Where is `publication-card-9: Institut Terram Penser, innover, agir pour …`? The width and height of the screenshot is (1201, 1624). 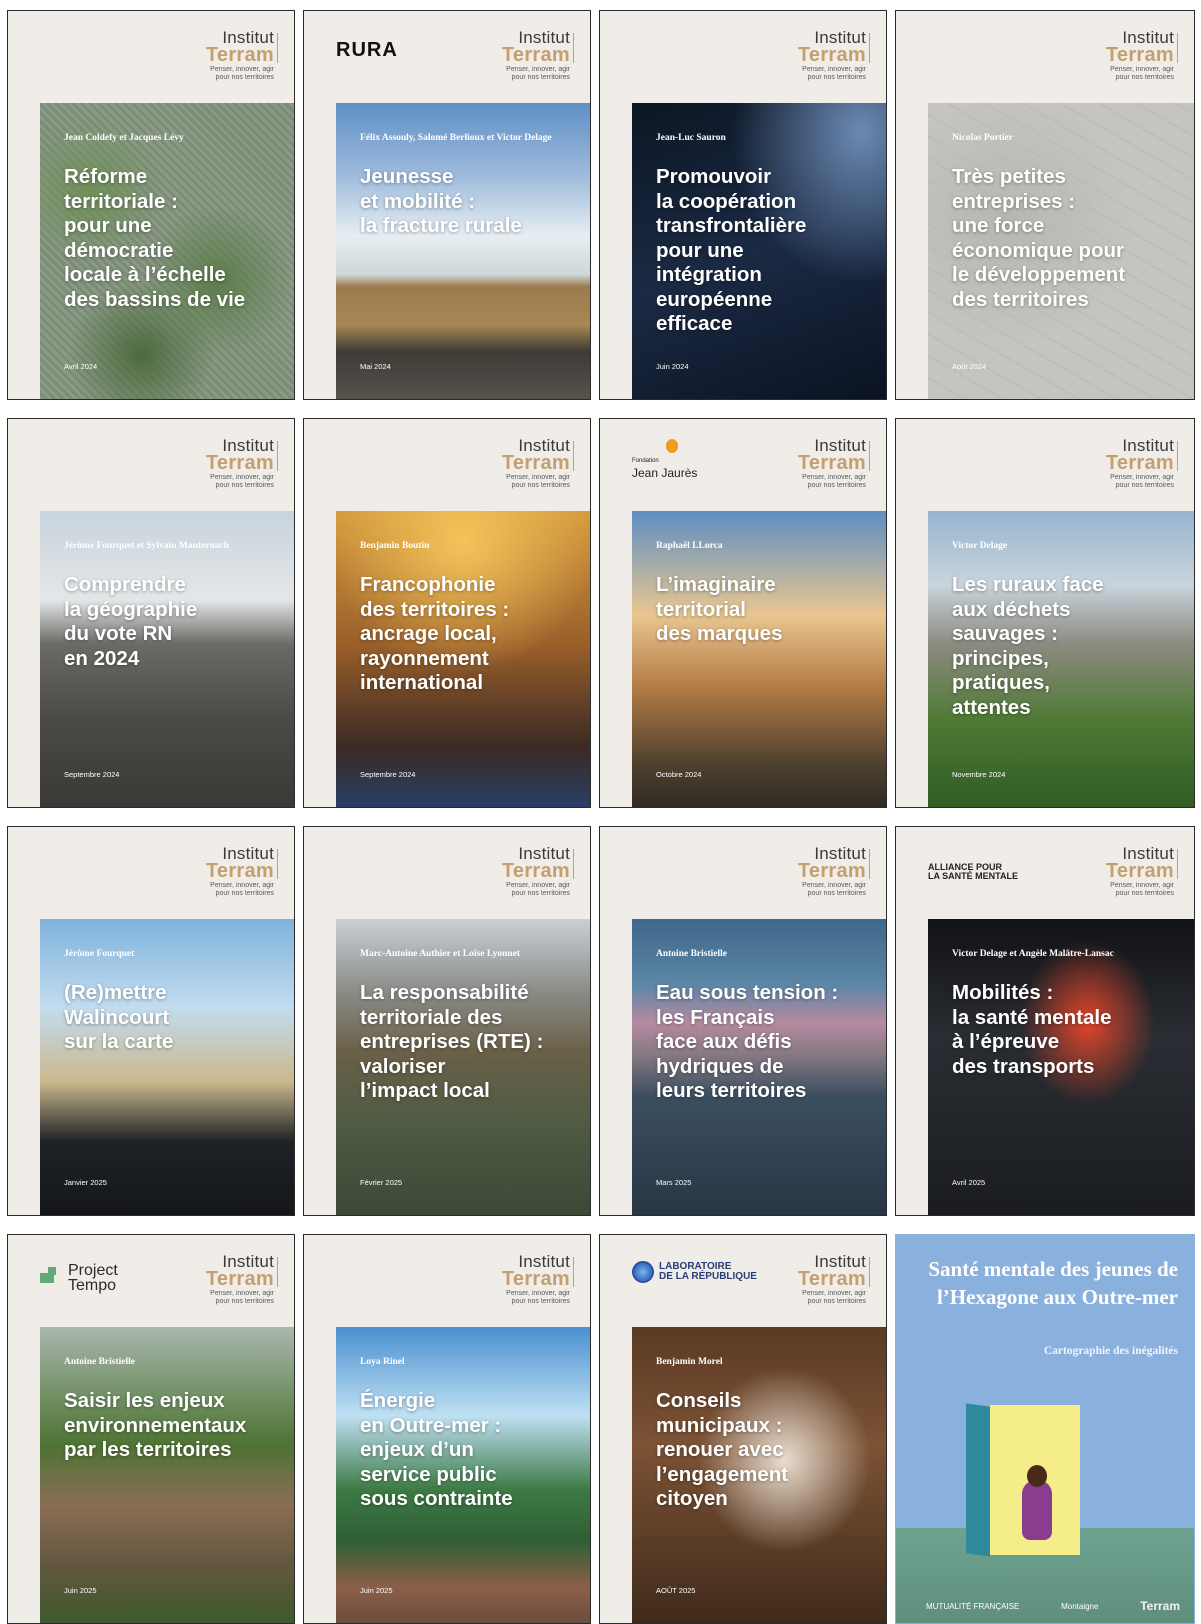
publication-card-9: Institut Terram Penser, innover, agir pour … is located at coordinates (151, 1021).